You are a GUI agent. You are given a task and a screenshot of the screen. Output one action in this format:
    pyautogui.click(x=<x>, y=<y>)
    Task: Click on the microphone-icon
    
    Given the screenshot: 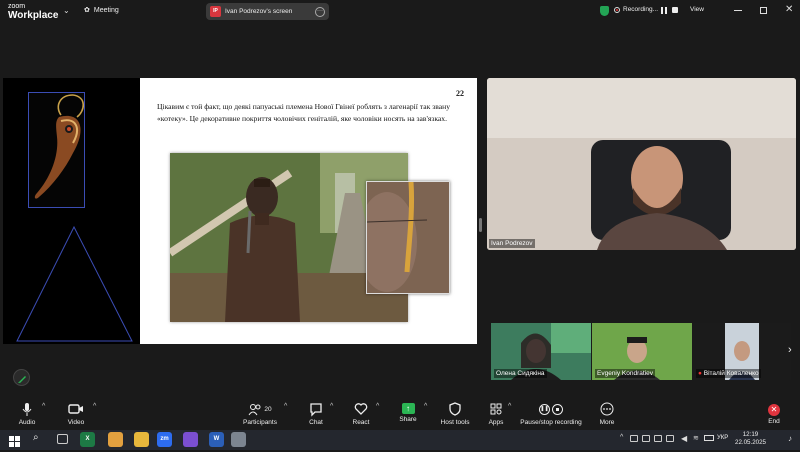 What is the action you would take?
    pyautogui.click(x=27, y=409)
    